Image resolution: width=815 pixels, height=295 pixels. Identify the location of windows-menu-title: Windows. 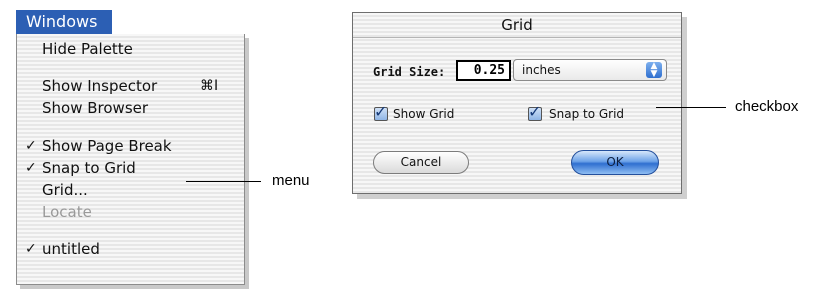
(64, 22).